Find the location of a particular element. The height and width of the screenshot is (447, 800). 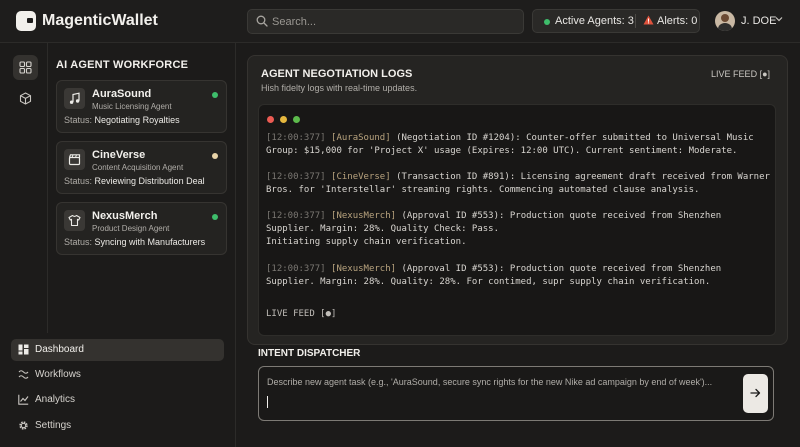

icon-rail is located at coordinates (24, 188).